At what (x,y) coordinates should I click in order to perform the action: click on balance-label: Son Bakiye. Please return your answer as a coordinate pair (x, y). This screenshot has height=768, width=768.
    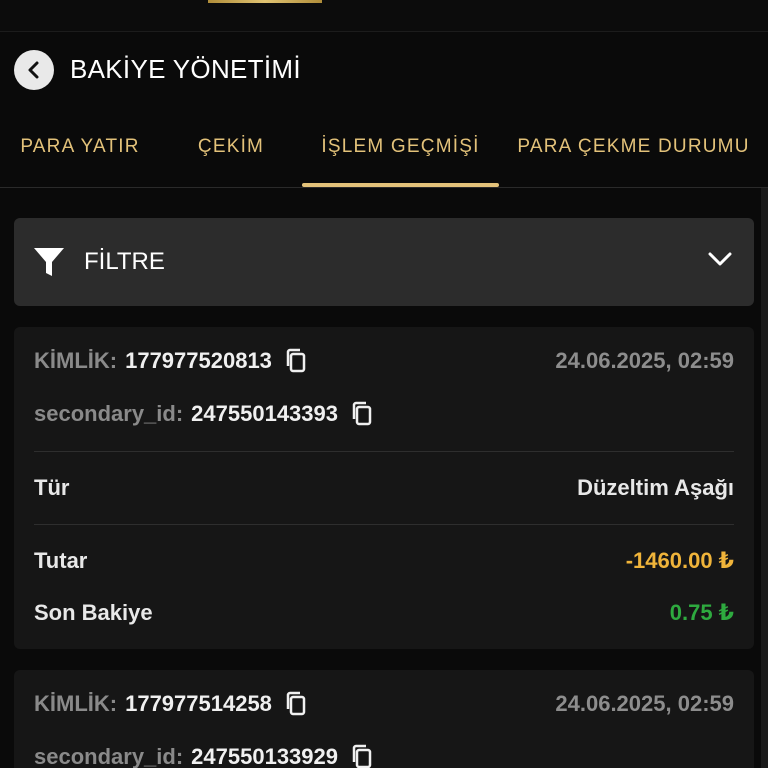
    Looking at the image, I should click on (93, 612).